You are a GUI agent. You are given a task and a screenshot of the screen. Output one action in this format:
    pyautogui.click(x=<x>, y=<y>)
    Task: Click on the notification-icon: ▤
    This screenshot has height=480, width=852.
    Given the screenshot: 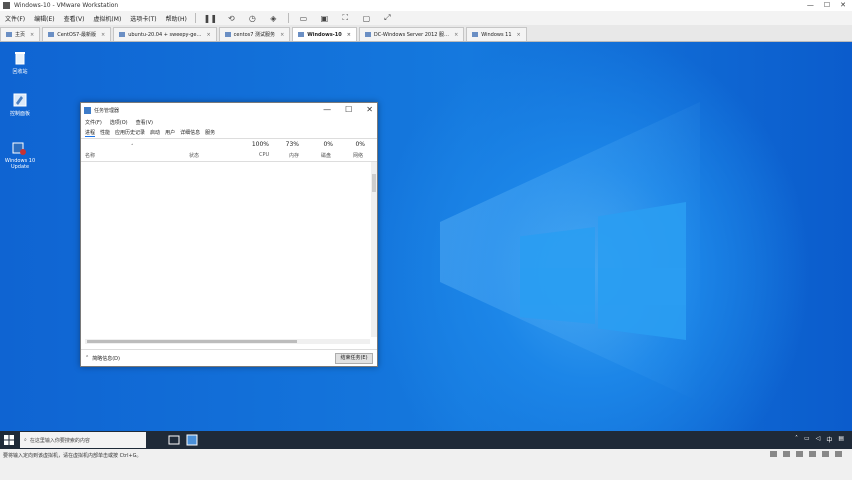 What is the action you would take?
    pyautogui.click(x=841, y=439)
    